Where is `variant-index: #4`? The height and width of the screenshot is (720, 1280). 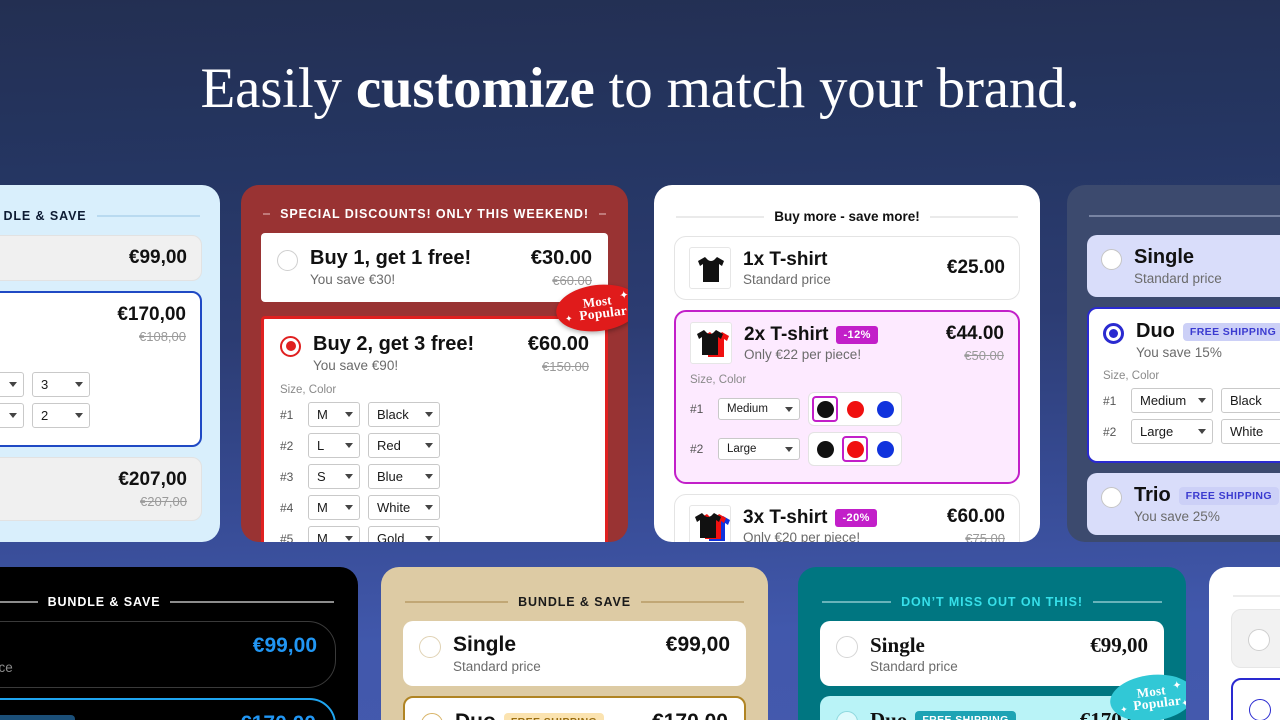
variant-index: #4 is located at coordinates (287, 507).